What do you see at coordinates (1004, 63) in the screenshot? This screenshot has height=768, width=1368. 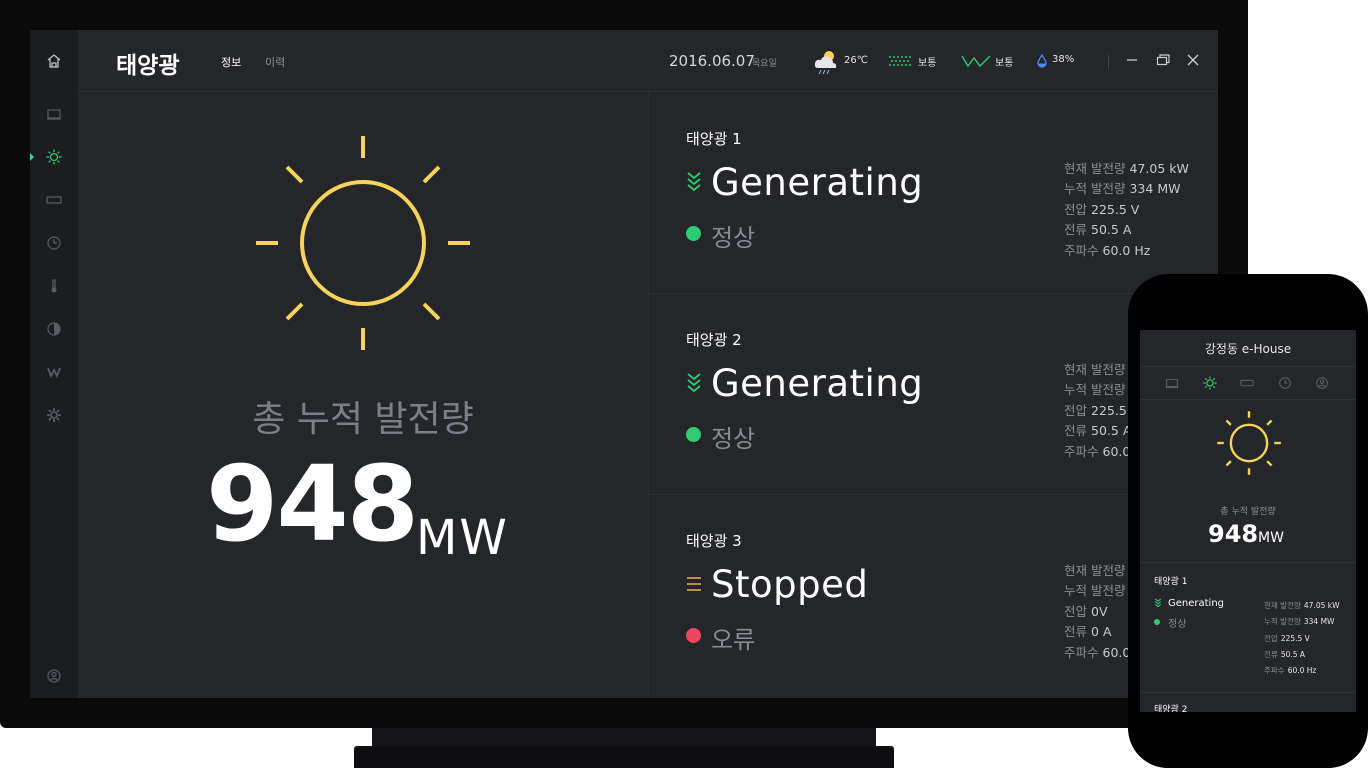 I see `air-status: 보통` at bounding box center [1004, 63].